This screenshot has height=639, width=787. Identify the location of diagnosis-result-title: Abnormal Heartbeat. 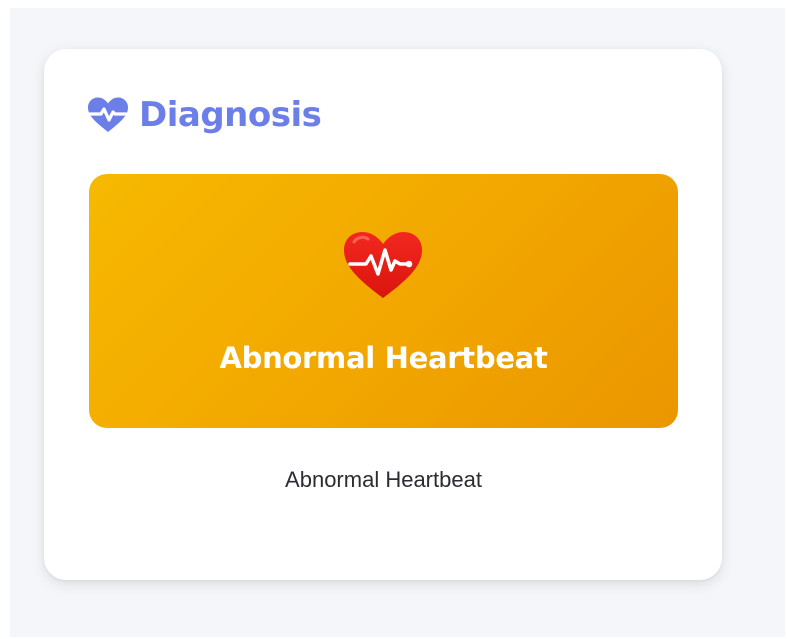
(383, 358).